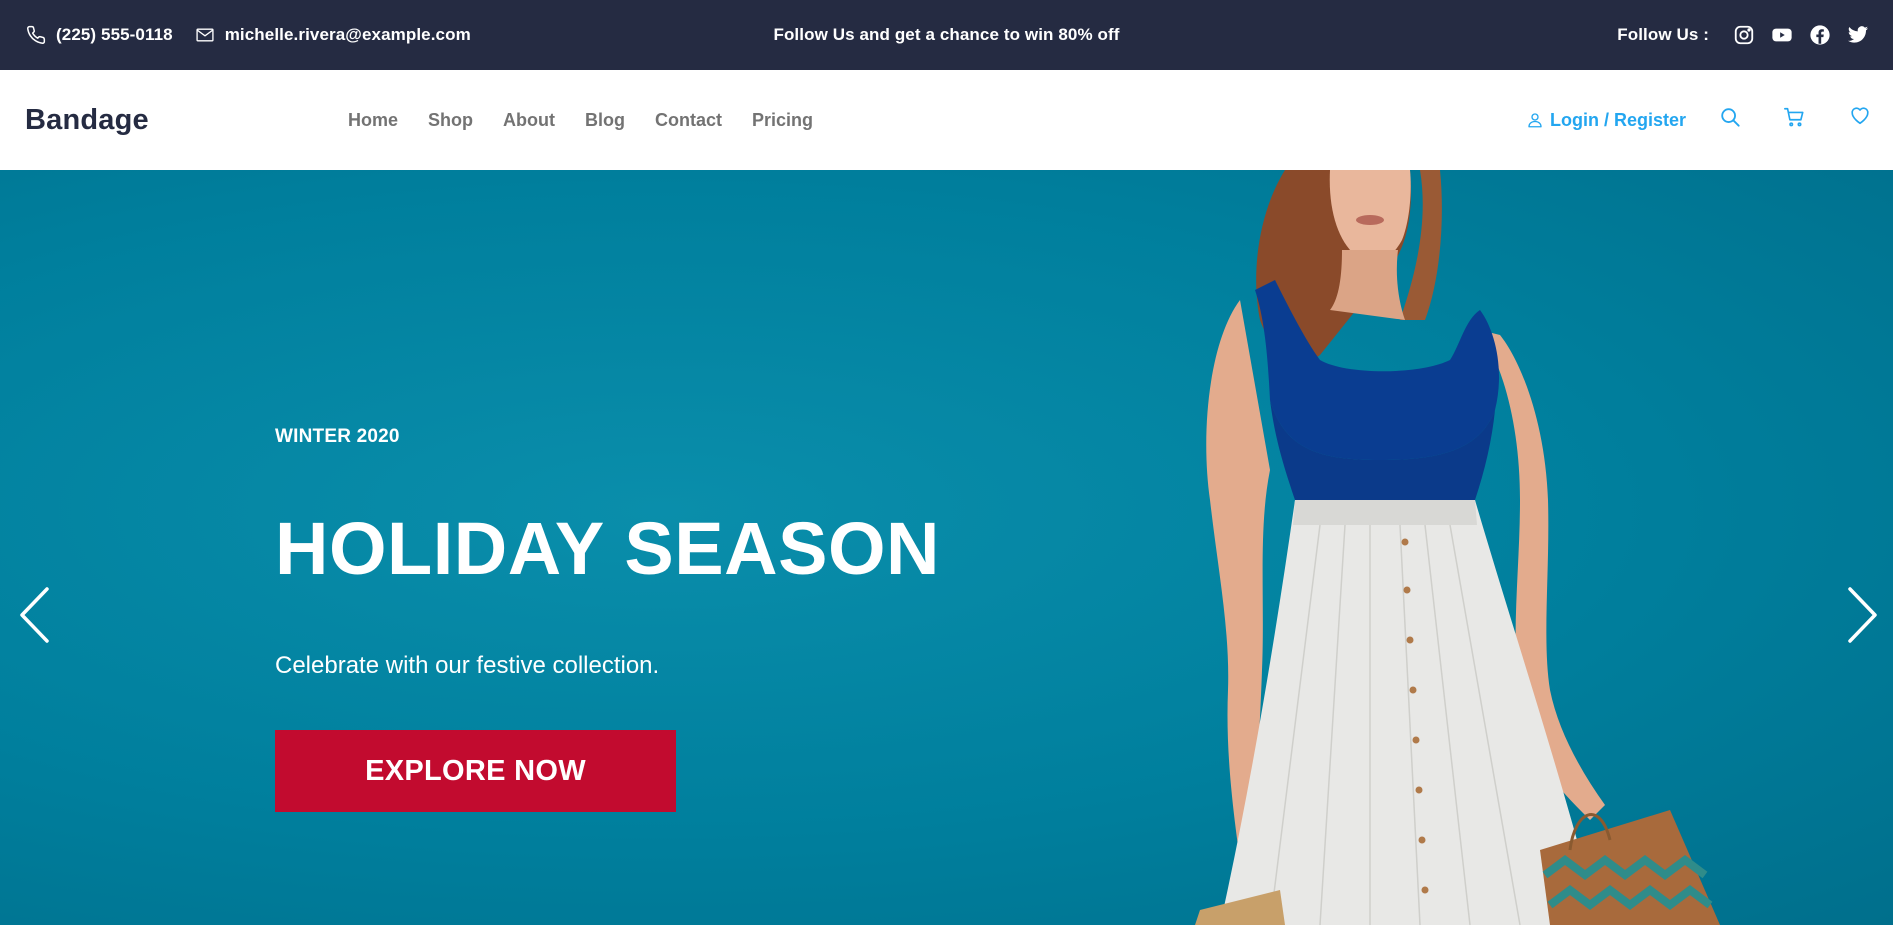 The height and width of the screenshot is (925, 1893). Describe the element at coordinates (87, 120) in the screenshot. I see `brand-logo: Bandage` at that location.